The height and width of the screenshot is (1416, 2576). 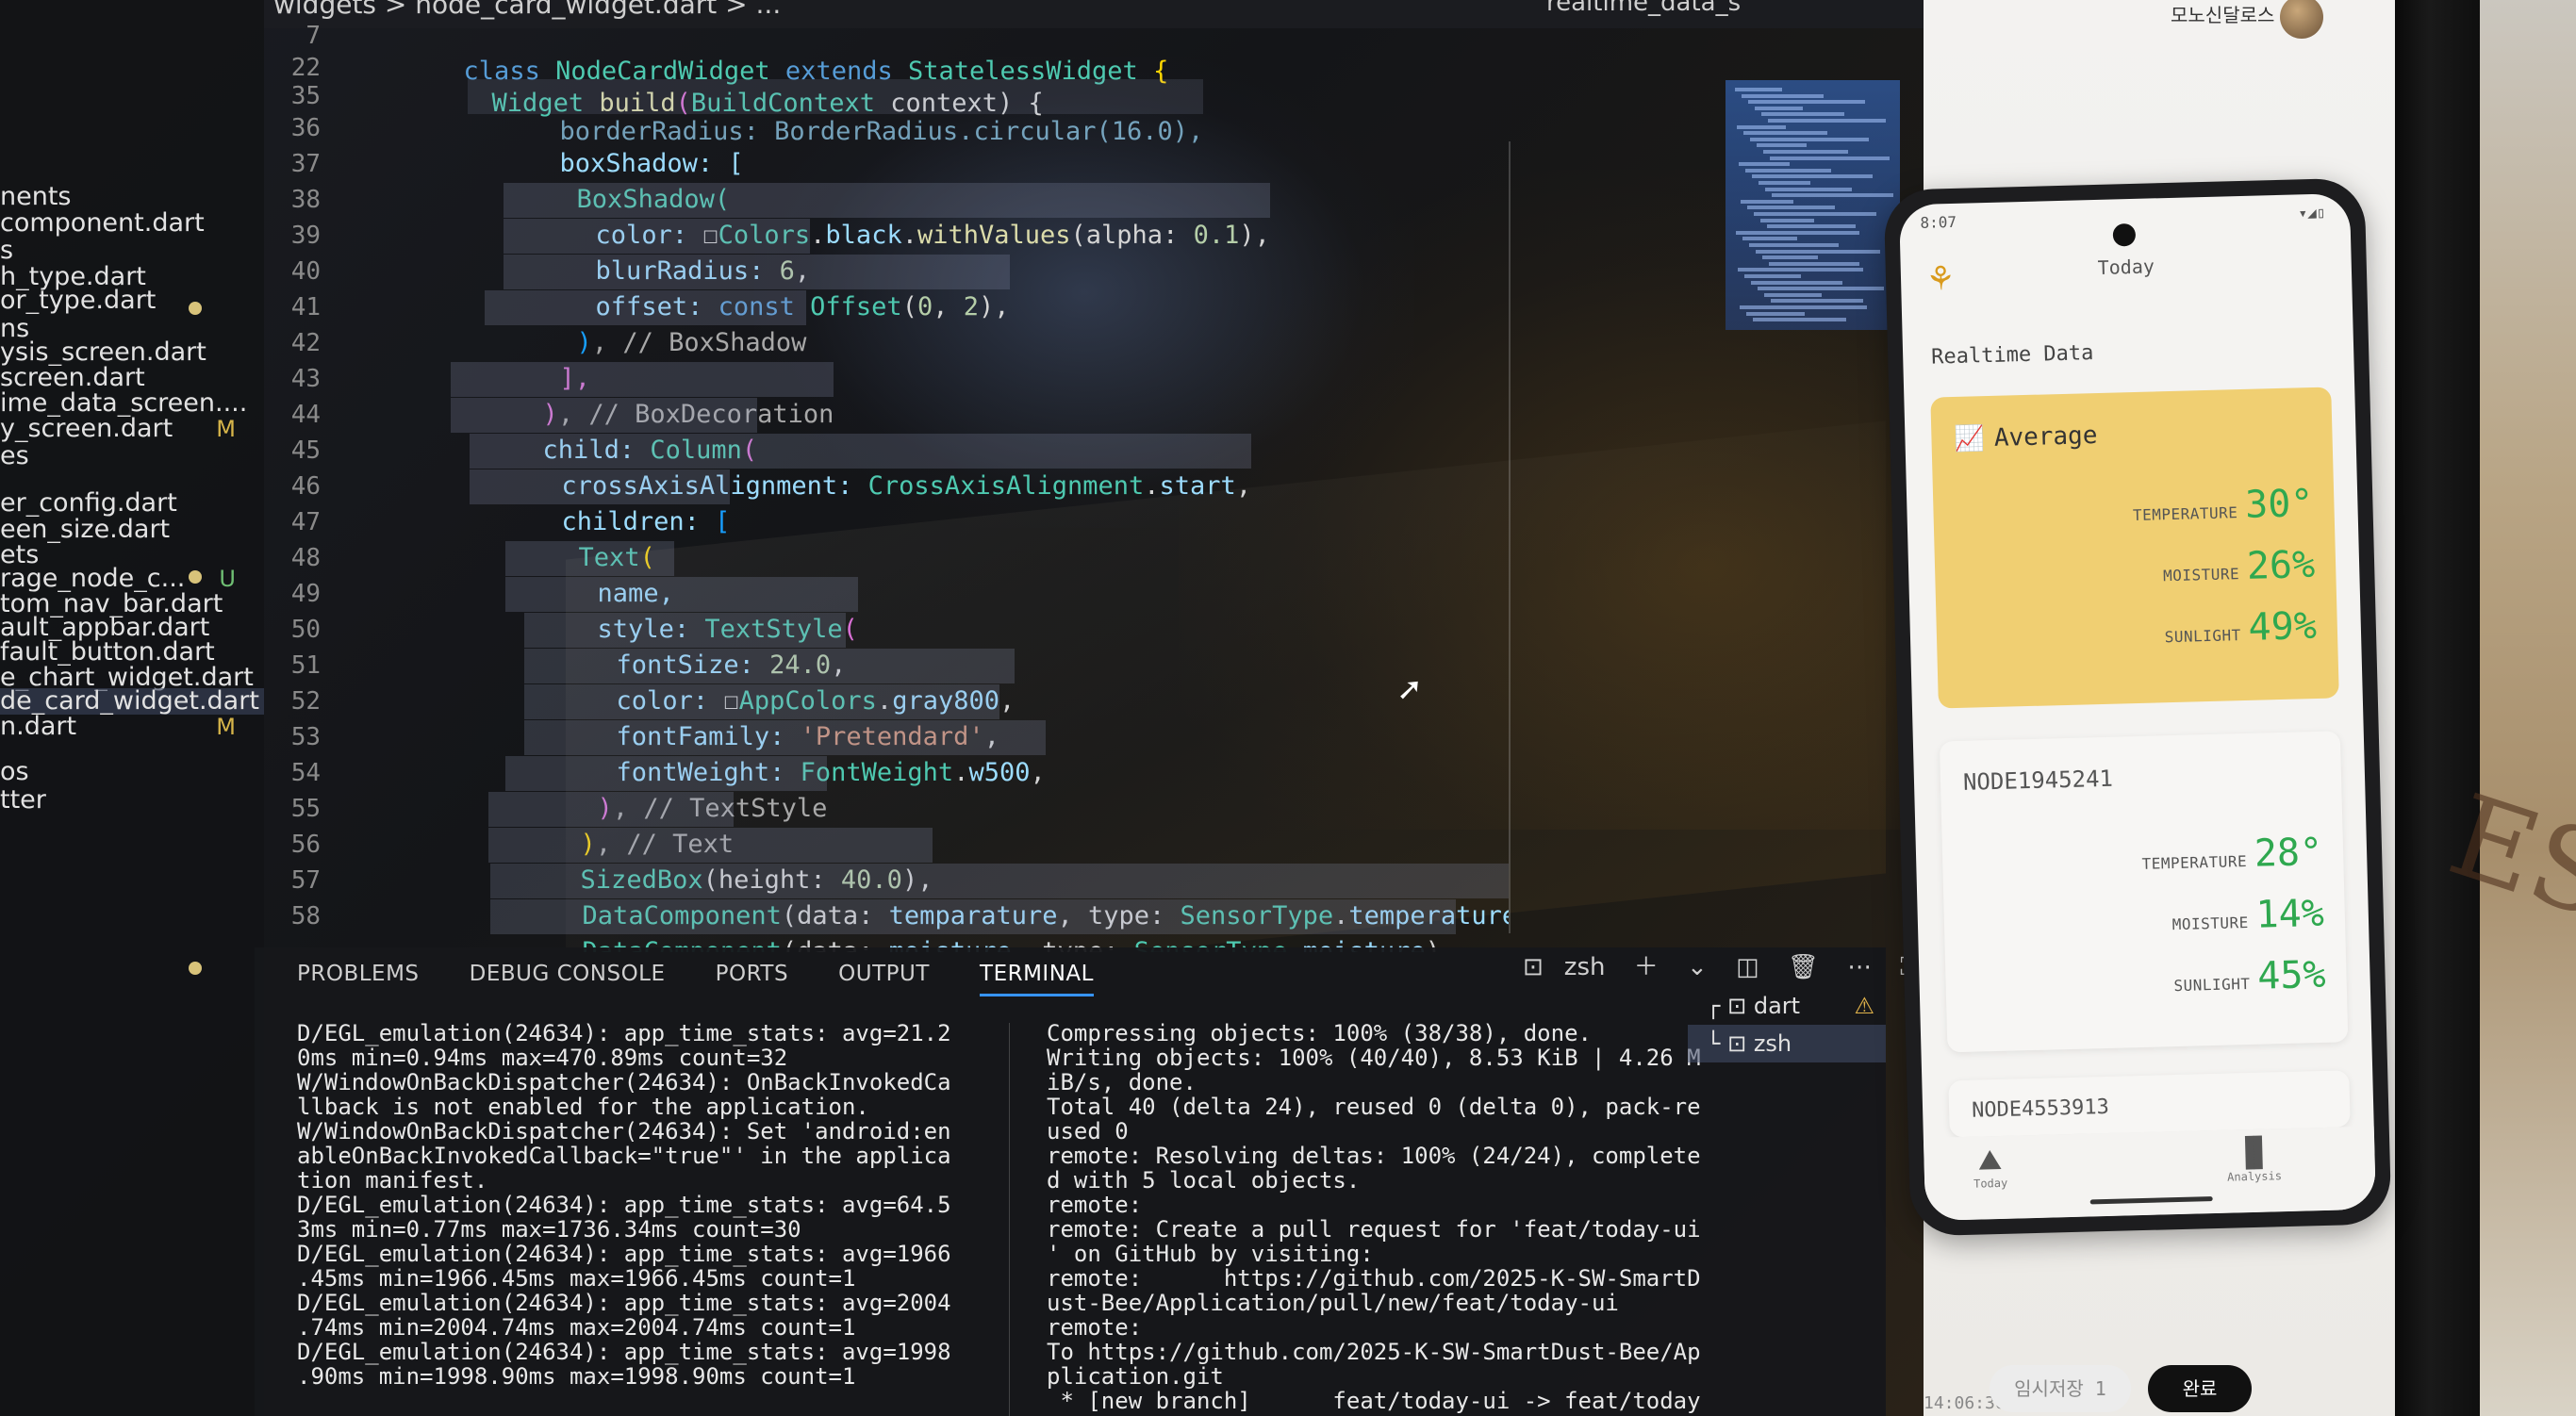 I want to click on bottom-nav: ⛰ Today ▐▌ Analysis, so click(x=2150, y=1174).